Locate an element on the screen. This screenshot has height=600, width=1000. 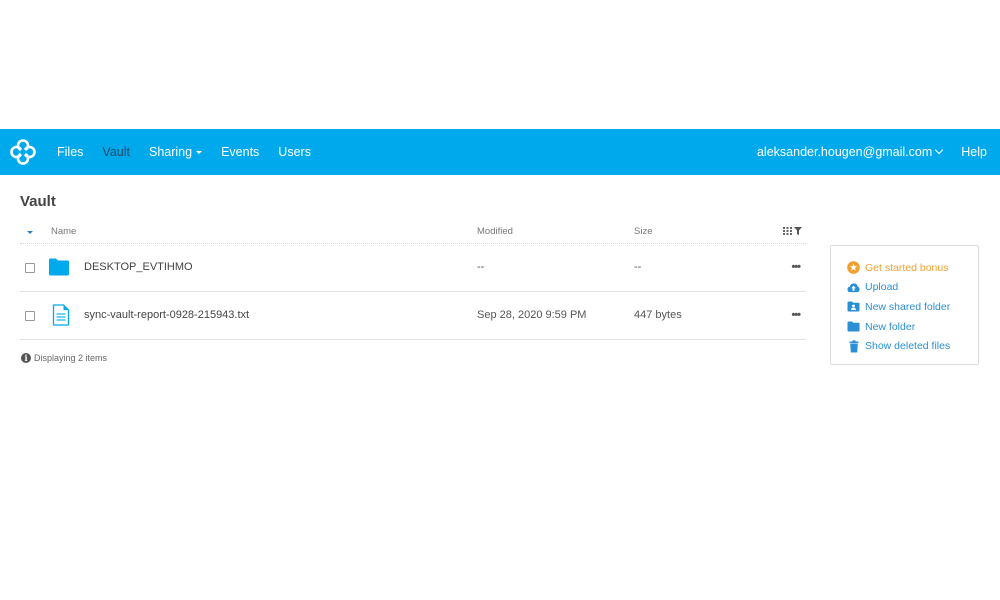
help-link: Help is located at coordinates (974, 152).